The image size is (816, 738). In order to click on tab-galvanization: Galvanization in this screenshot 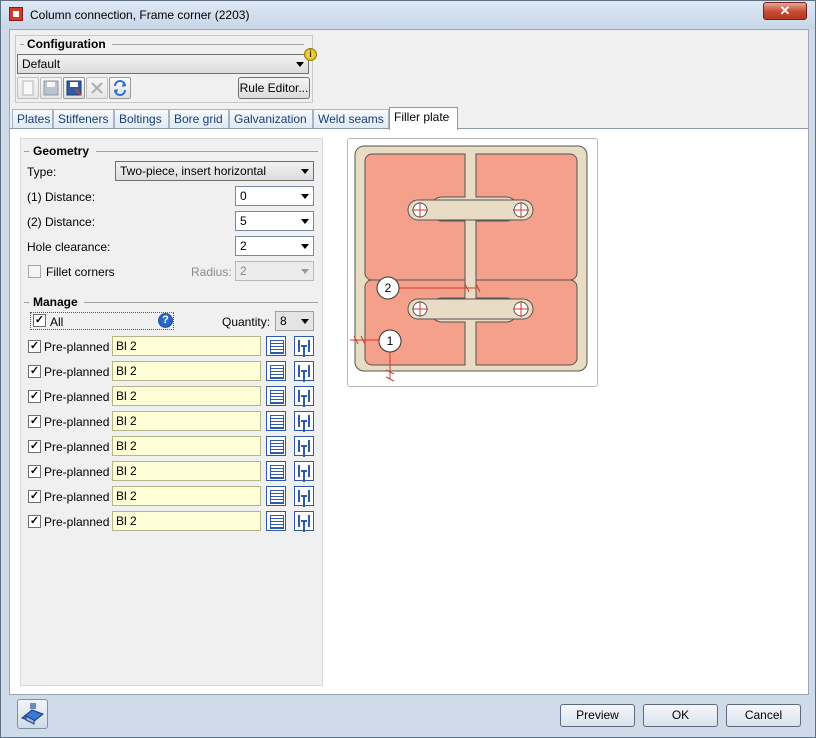, I will do `click(271, 119)`.